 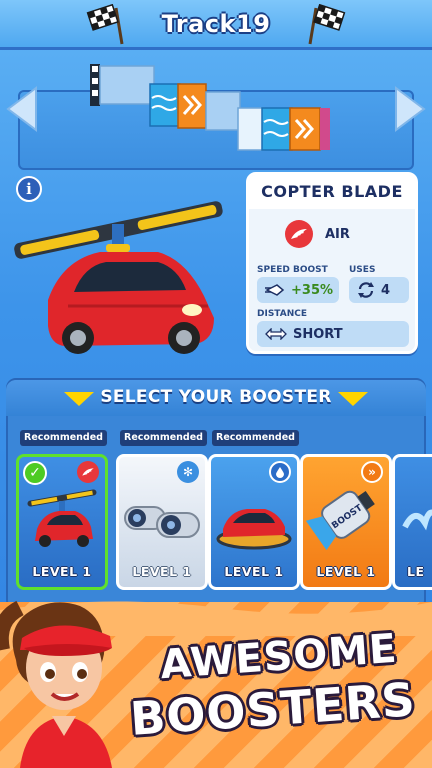 What do you see at coordinates (275, 290) in the screenshot?
I see `speed-rocket-icon` at bounding box center [275, 290].